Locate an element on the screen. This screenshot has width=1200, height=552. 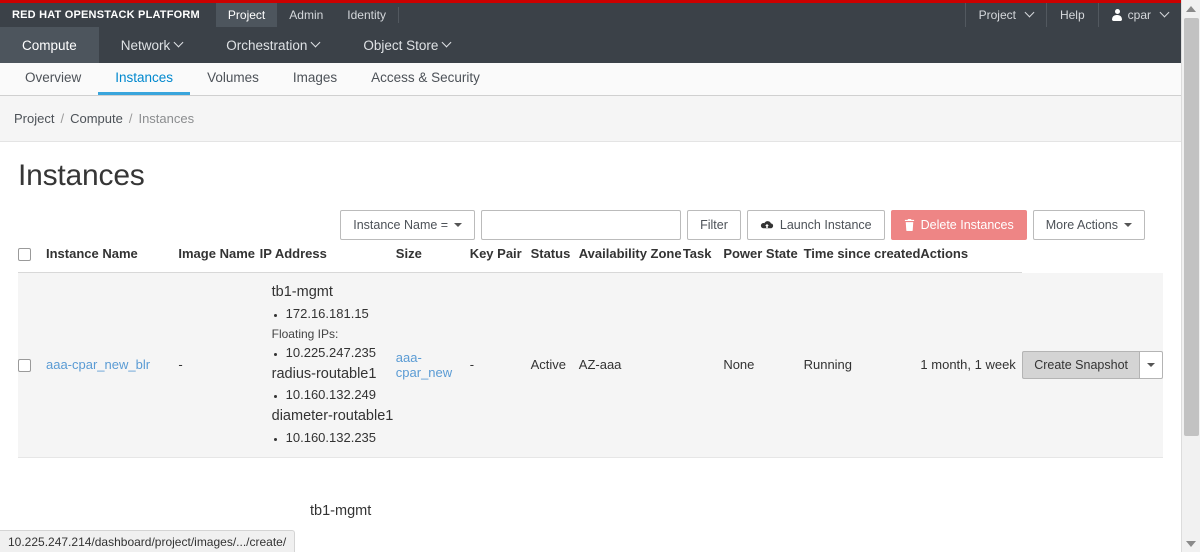
topnav-item-identity: Identity is located at coordinates (366, 15).